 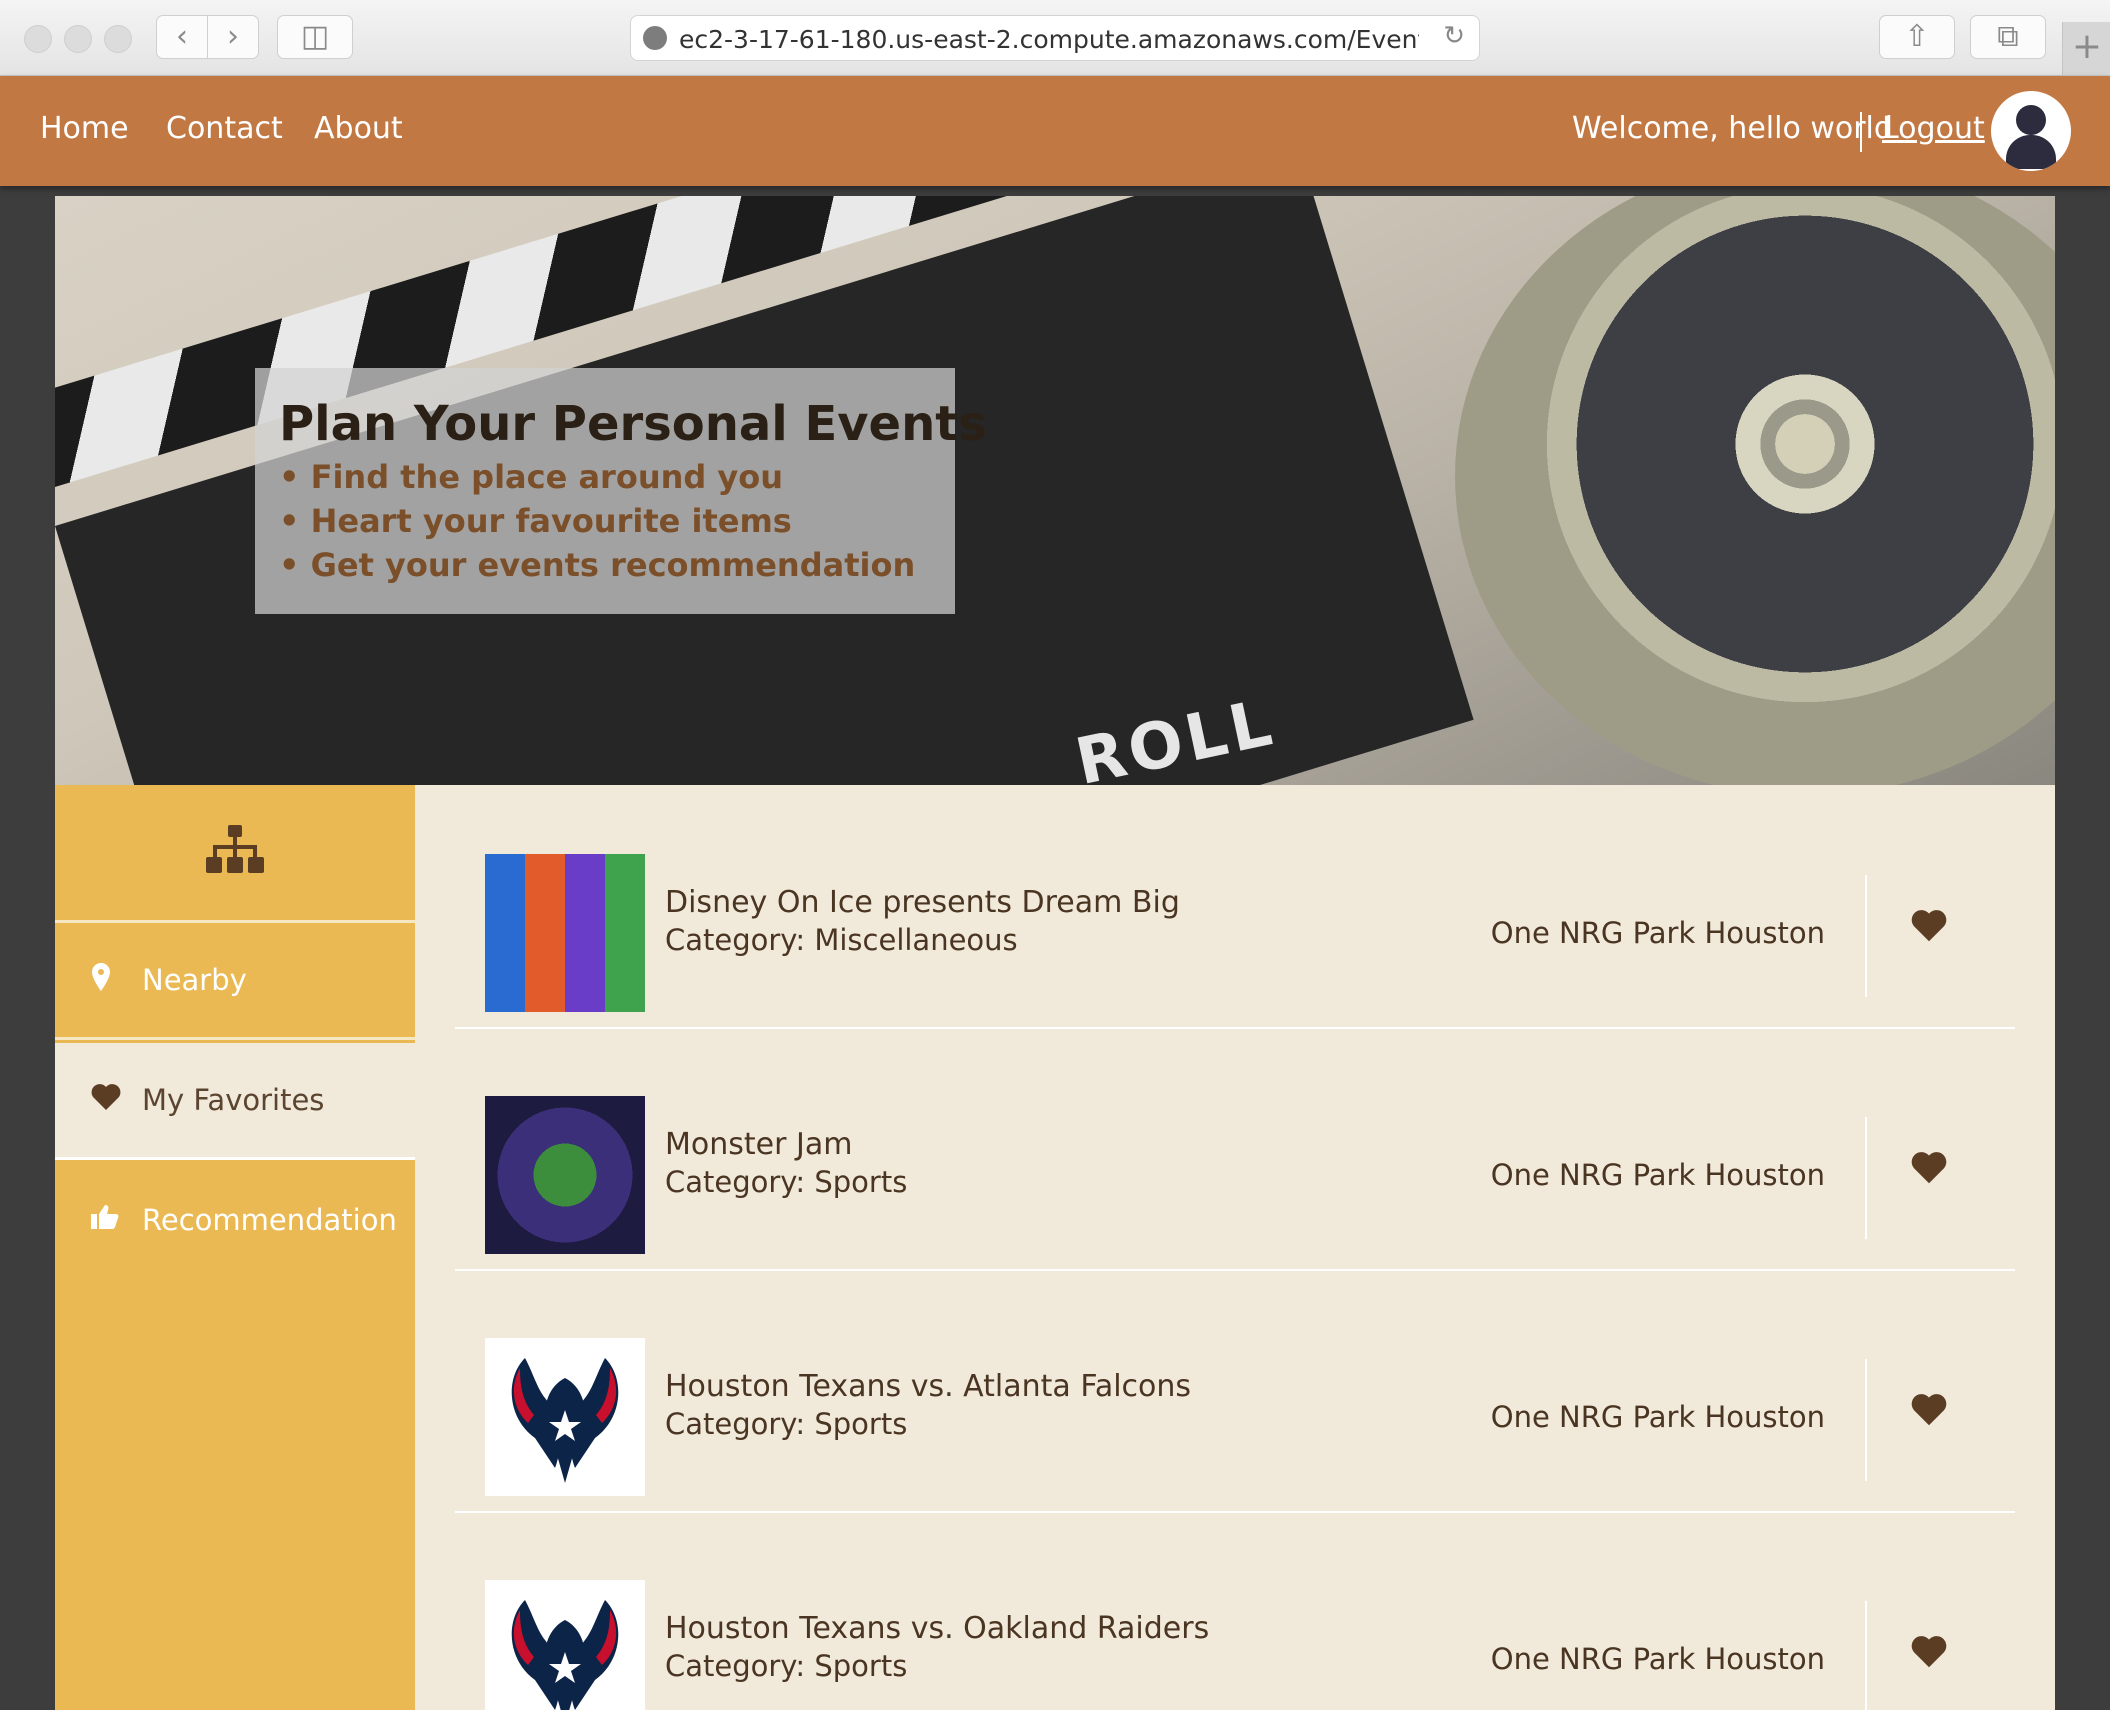 What do you see at coordinates (38, 39) in the screenshot?
I see `close-window-button` at bounding box center [38, 39].